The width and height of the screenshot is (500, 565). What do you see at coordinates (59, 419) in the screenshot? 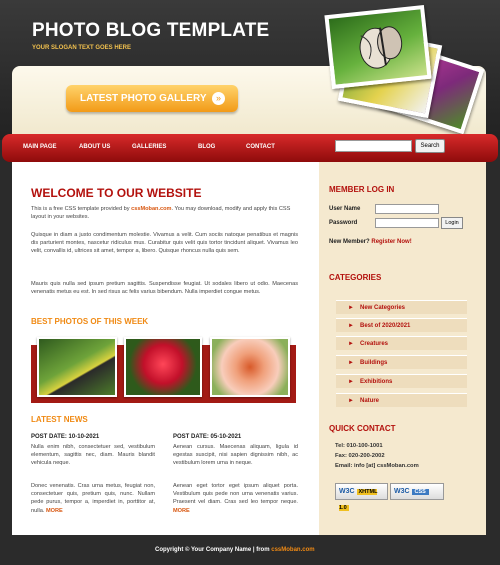
I see `latest-news-heading: LATEST NEWS` at bounding box center [59, 419].